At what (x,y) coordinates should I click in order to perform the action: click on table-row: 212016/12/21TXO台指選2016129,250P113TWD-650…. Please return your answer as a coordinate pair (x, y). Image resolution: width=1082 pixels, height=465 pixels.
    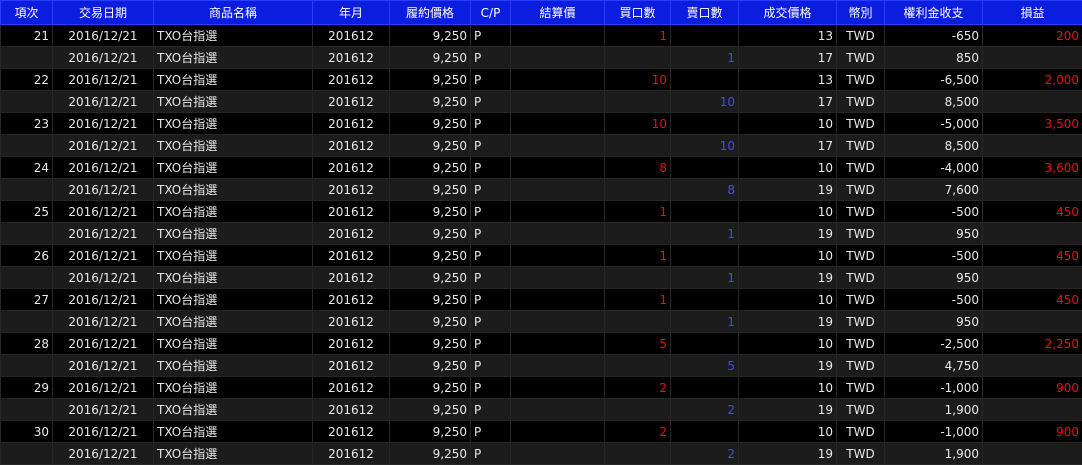
    Looking at the image, I should click on (541, 36).